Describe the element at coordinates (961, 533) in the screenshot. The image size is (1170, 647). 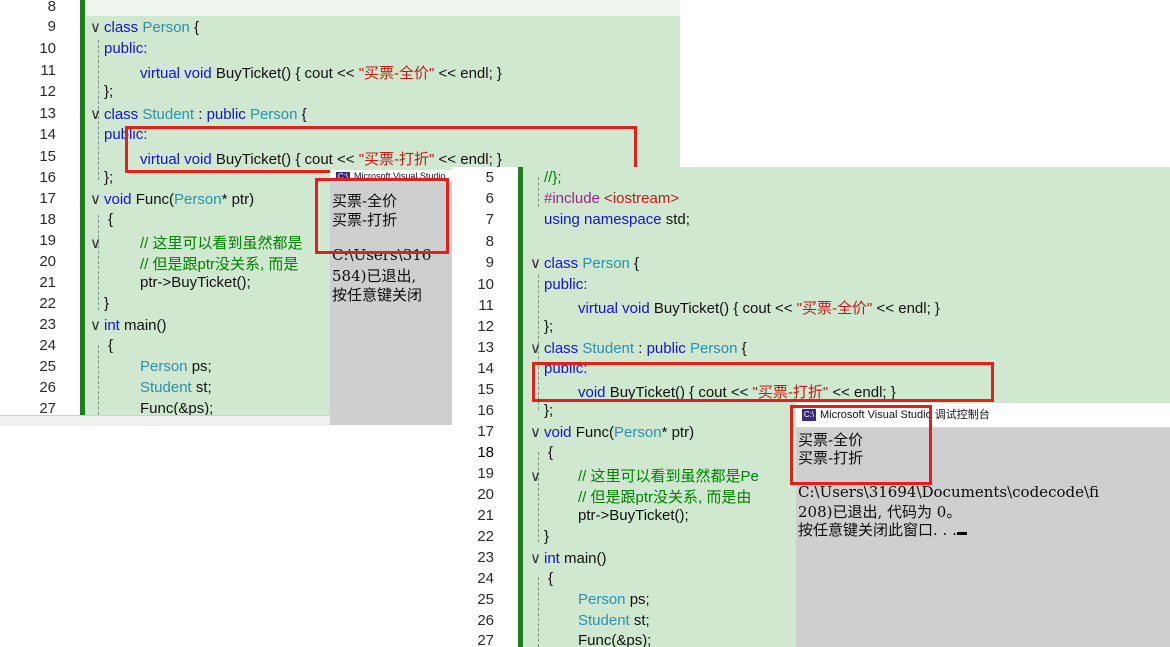
I see `text-cursor` at that location.